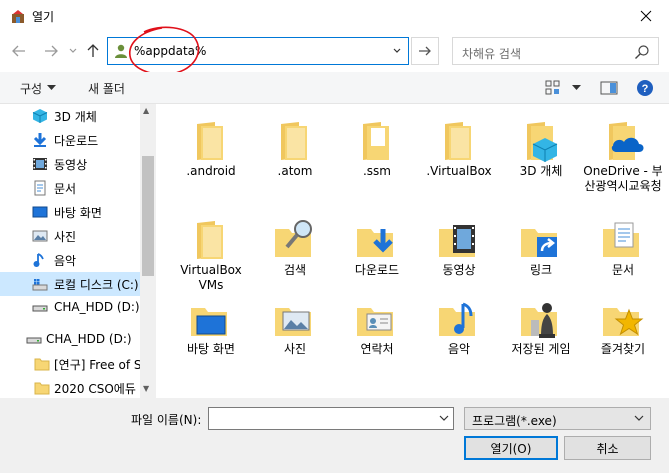 This screenshot has height=473, width=669. I want to click on navigation-bar: %appdata% 차해유 검색, so click(334, 51).